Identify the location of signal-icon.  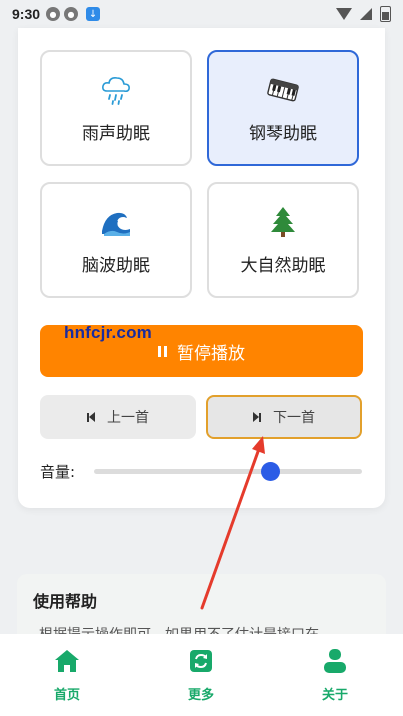
(366, 14).